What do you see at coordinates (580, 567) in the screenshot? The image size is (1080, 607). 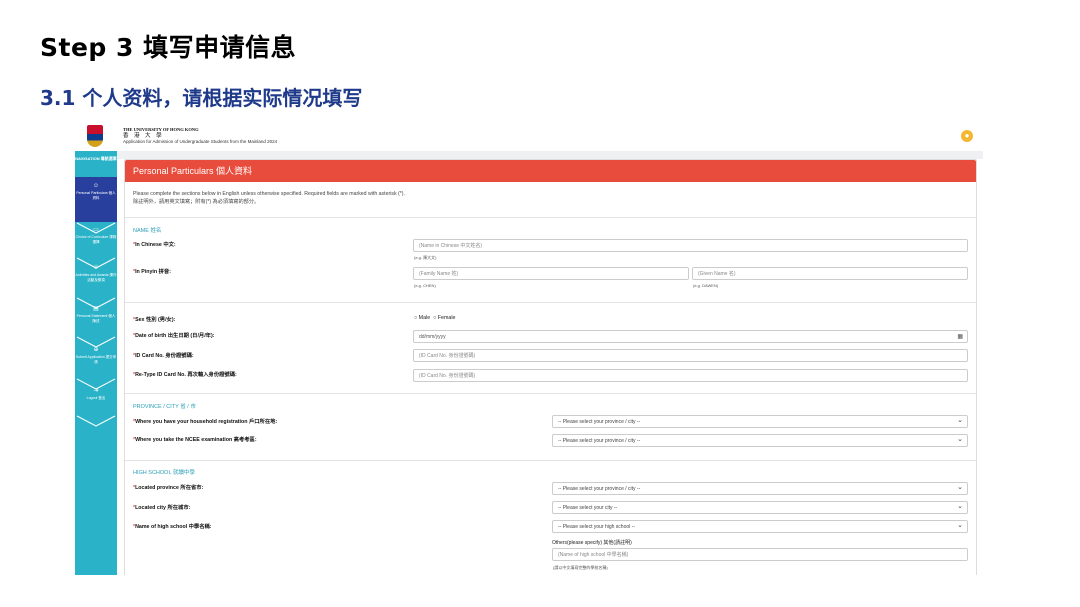 I see `others-hint: (請以中文填寫完整的學校名稱)` at bounding box center [580, 567].